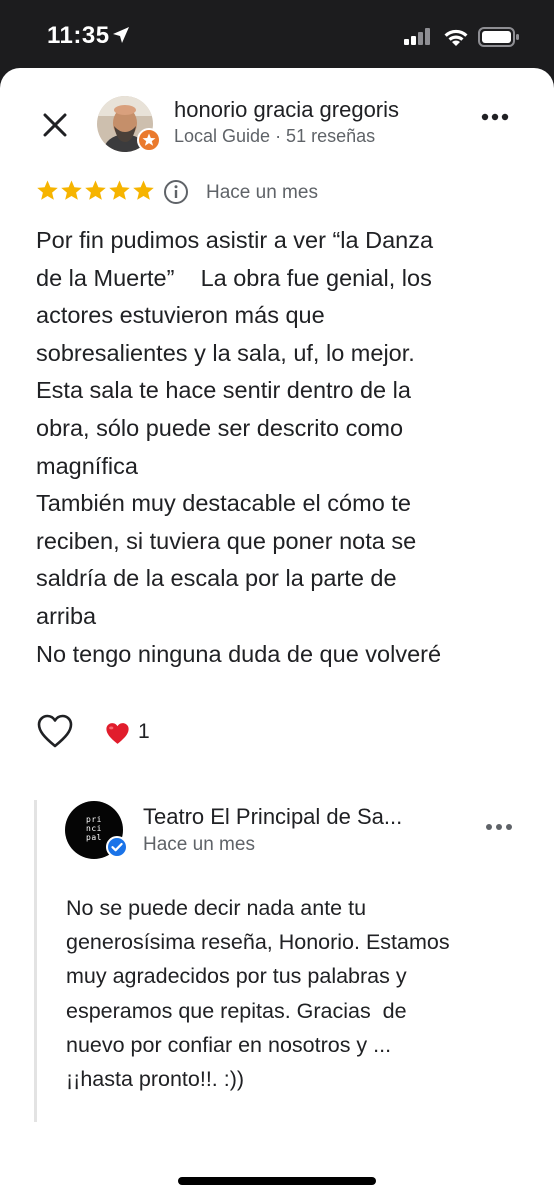 This screenshot has width=554, height=1200. I want to click on status-time: 11:35, so click(78, 35).